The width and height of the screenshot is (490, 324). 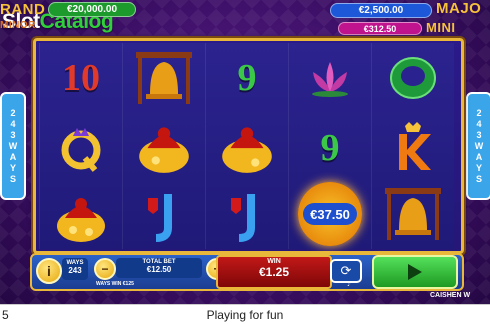 I want to click on symbol-ten: 10, so click(x=81, y=78).